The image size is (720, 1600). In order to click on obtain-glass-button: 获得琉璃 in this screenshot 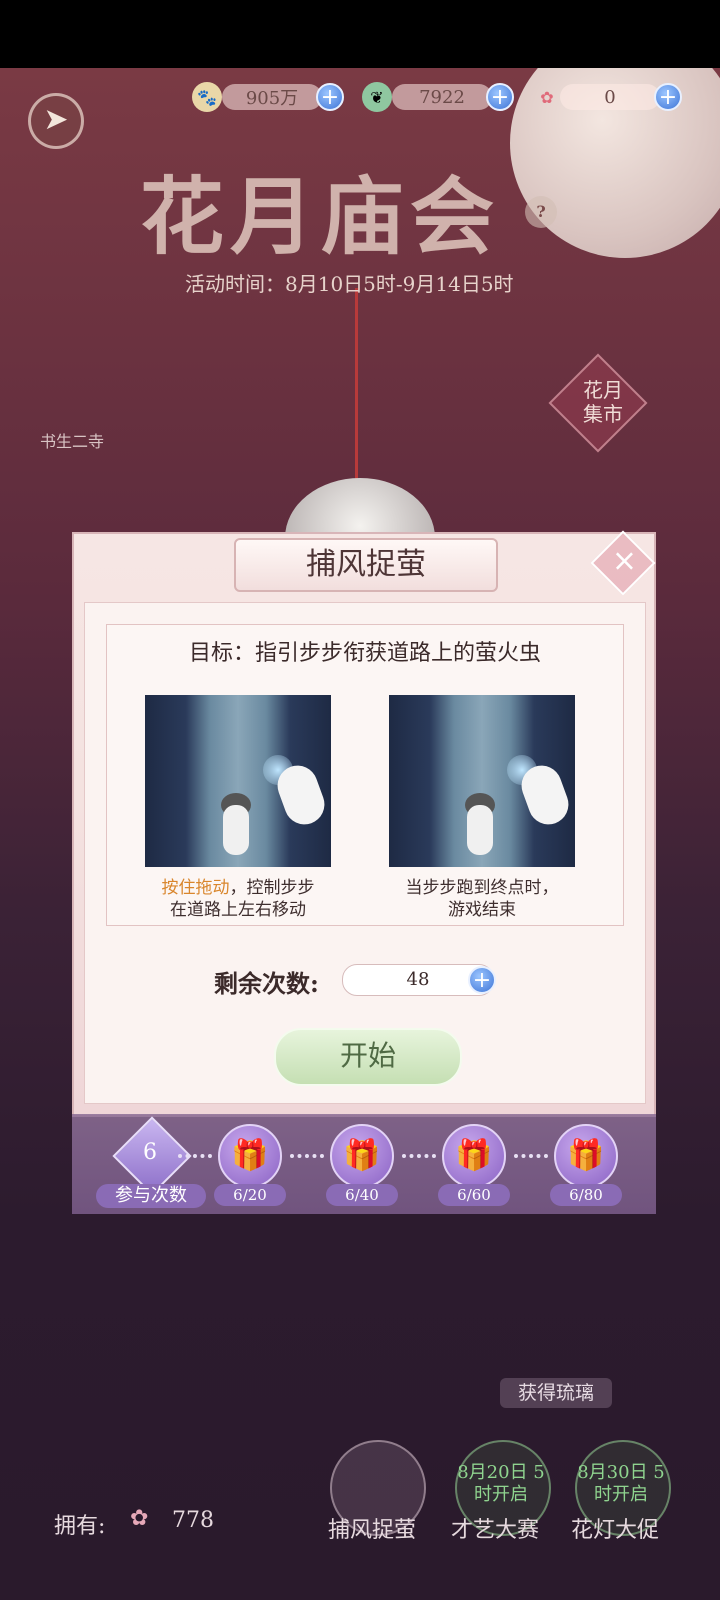, I will do `click(556, 1393)`.